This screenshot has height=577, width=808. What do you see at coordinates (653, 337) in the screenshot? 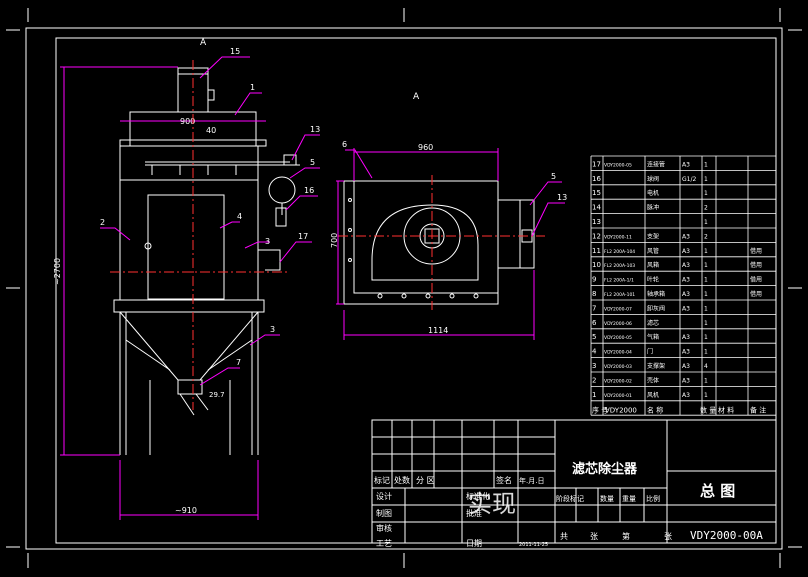
I see `parts-row-name: 气箱` at bounding box center [653, 337].